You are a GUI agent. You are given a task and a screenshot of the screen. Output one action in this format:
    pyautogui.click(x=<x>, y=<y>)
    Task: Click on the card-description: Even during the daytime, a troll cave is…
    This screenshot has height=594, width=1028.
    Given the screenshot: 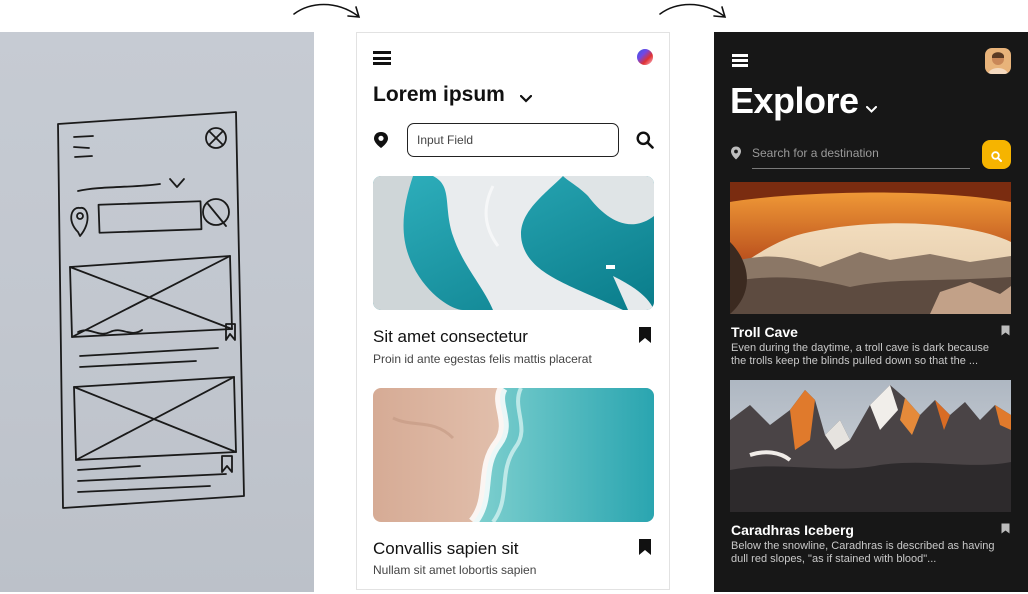 What is the action you would take?
    pyautogui.click(x=860, y=354)
    